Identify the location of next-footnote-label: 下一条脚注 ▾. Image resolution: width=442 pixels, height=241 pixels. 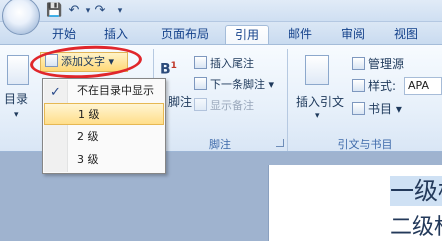
(242, 84).